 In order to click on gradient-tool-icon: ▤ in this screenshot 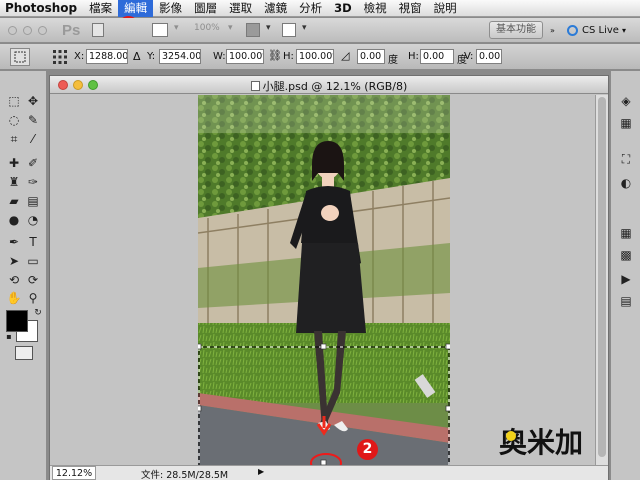, I will do `click(33, 201)`.